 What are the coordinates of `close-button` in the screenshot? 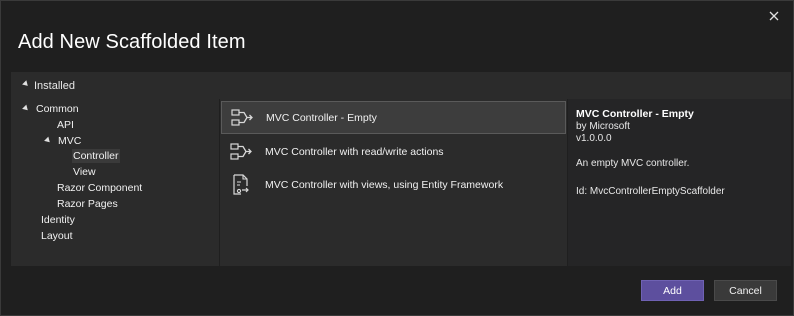 It's located at (774, 16).